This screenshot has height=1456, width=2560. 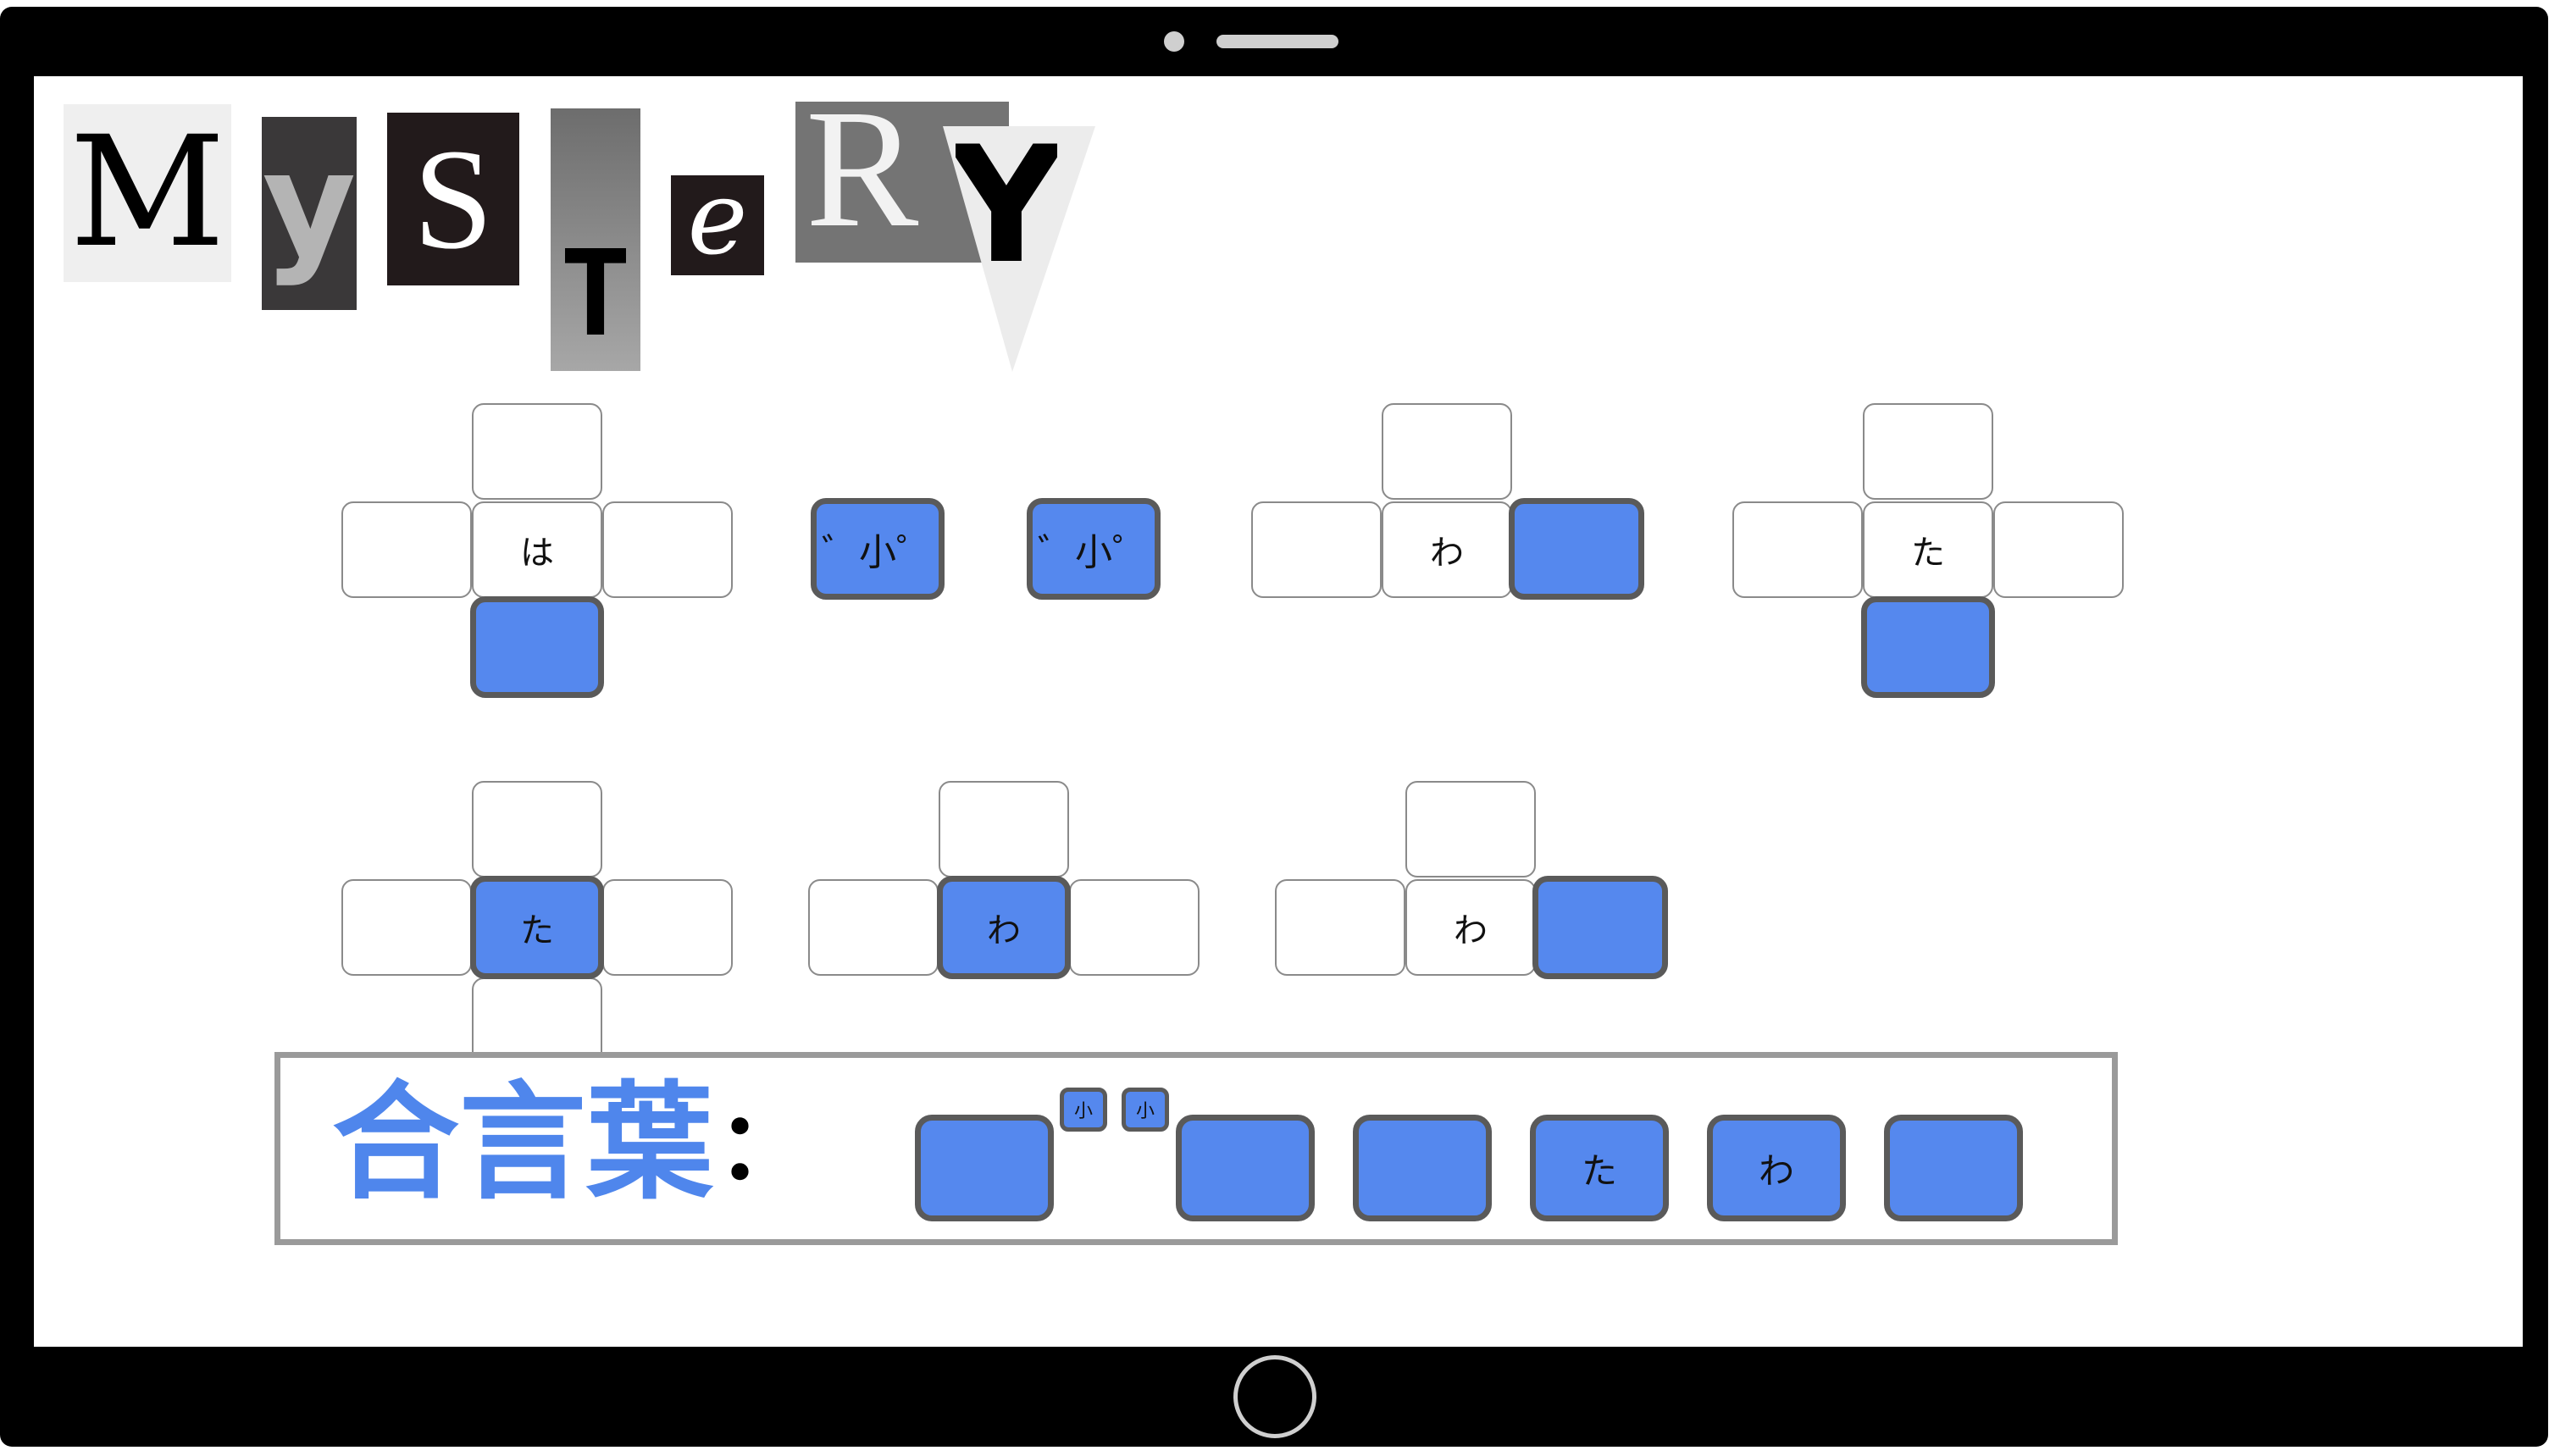 What do you see at coordinates (1599, 1168) in the screenshot?
I see `answer-slot: た` at bounding box center [1599, 1168].